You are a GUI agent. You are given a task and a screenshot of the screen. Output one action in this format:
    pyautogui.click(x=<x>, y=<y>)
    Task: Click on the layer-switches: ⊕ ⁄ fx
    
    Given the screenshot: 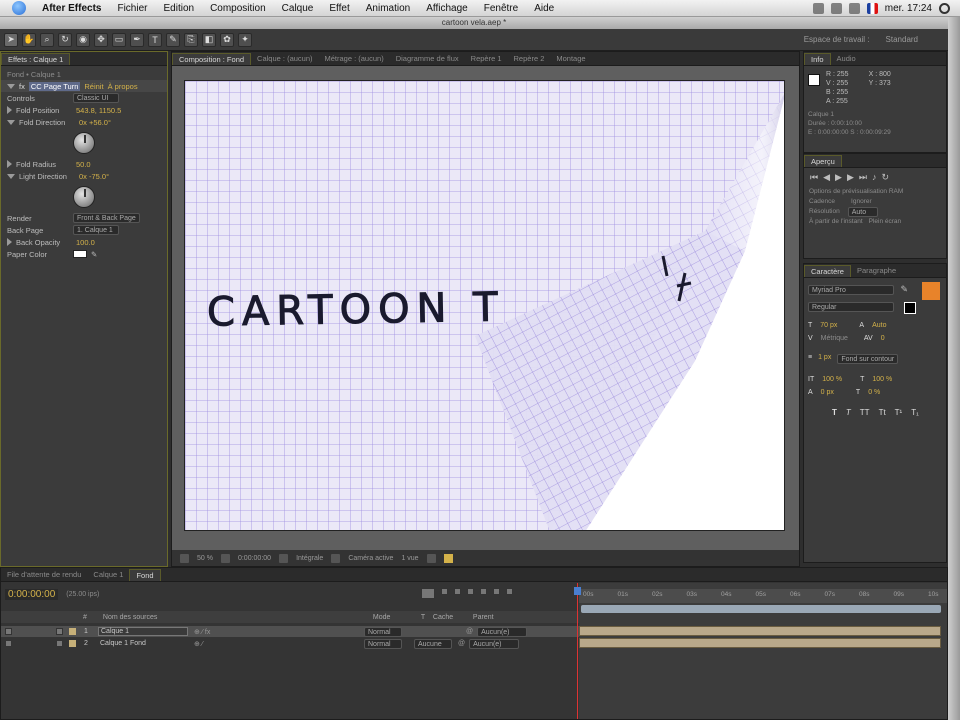 What is the action you would take?
    pyautogui.click(x=276, y=632)
    